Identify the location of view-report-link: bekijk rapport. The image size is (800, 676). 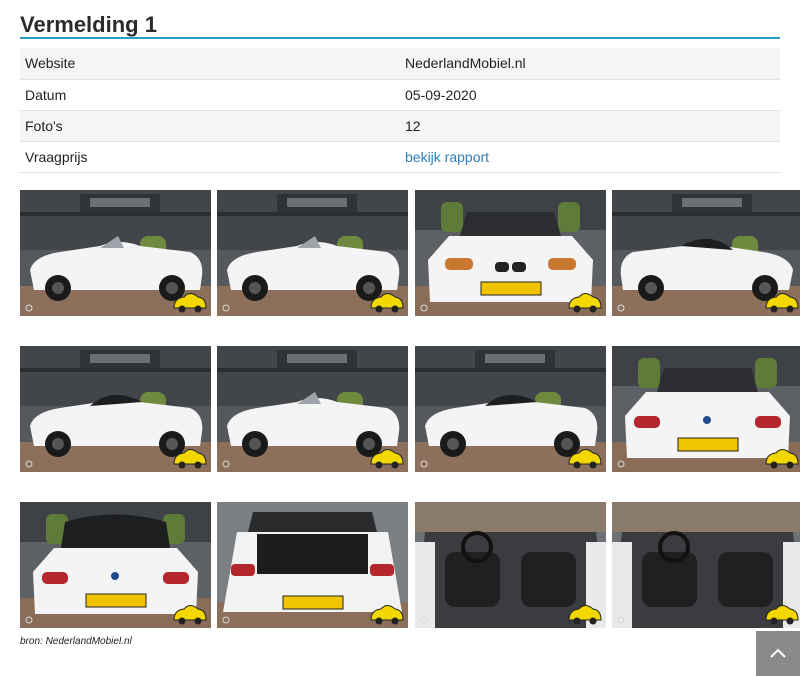
(447, 157).